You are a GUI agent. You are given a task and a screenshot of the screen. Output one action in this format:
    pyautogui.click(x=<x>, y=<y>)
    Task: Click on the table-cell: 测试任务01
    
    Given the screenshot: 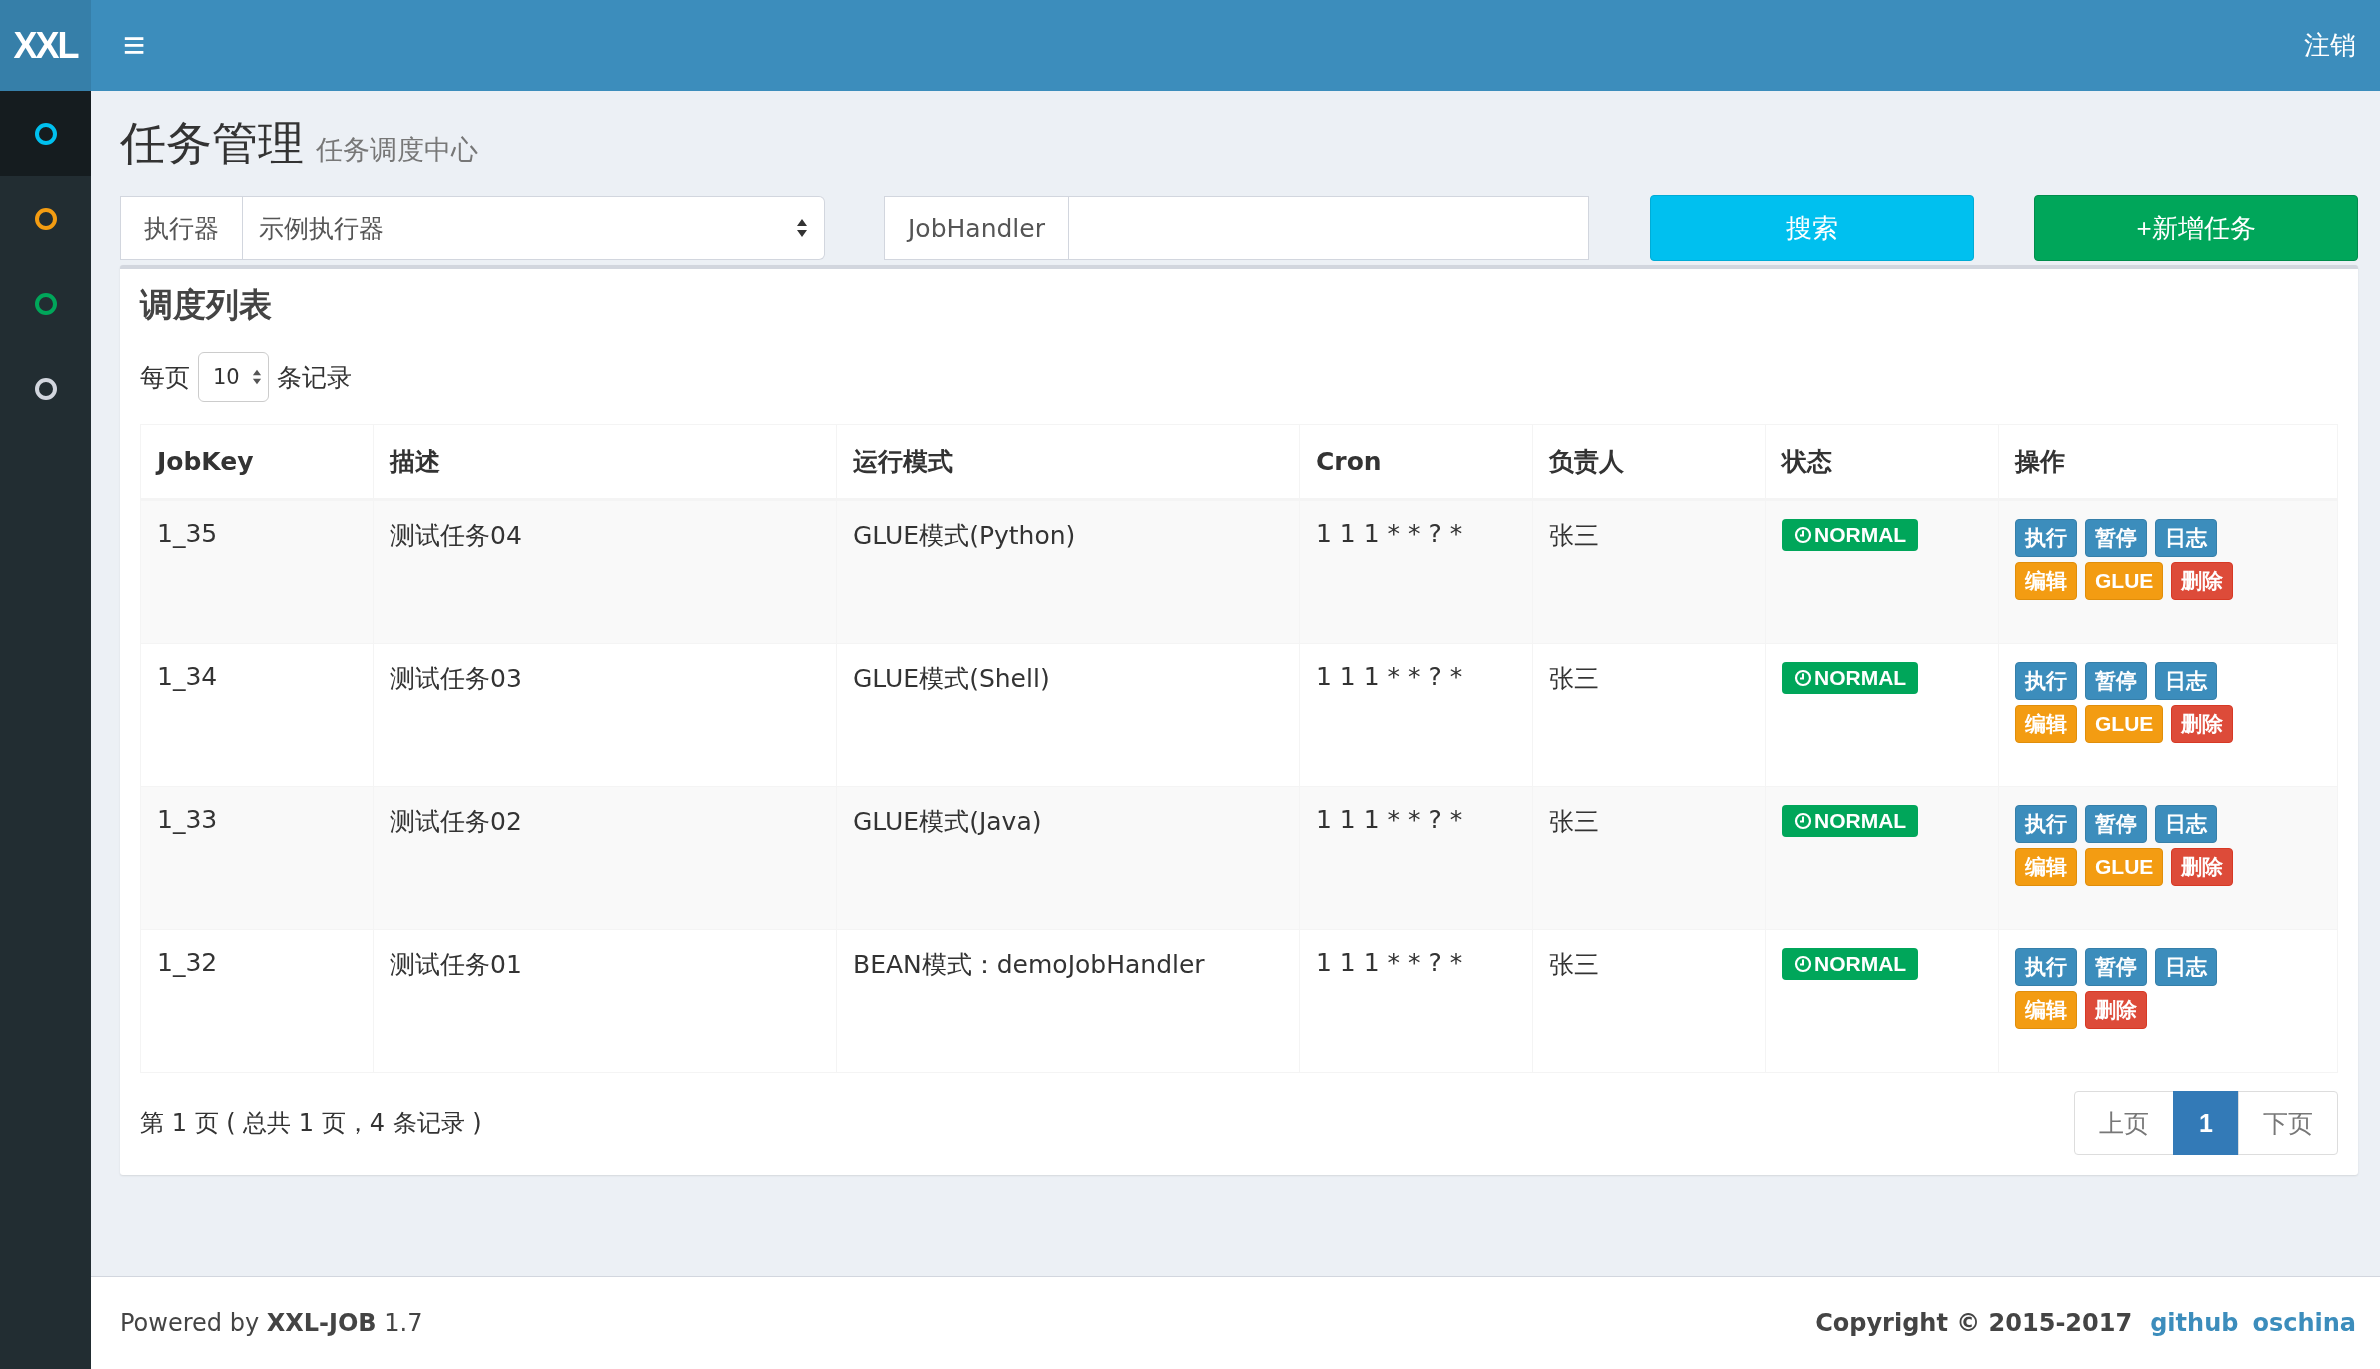 What is the action you would take?
    pyautogui.click(x=605, y=1001)
    